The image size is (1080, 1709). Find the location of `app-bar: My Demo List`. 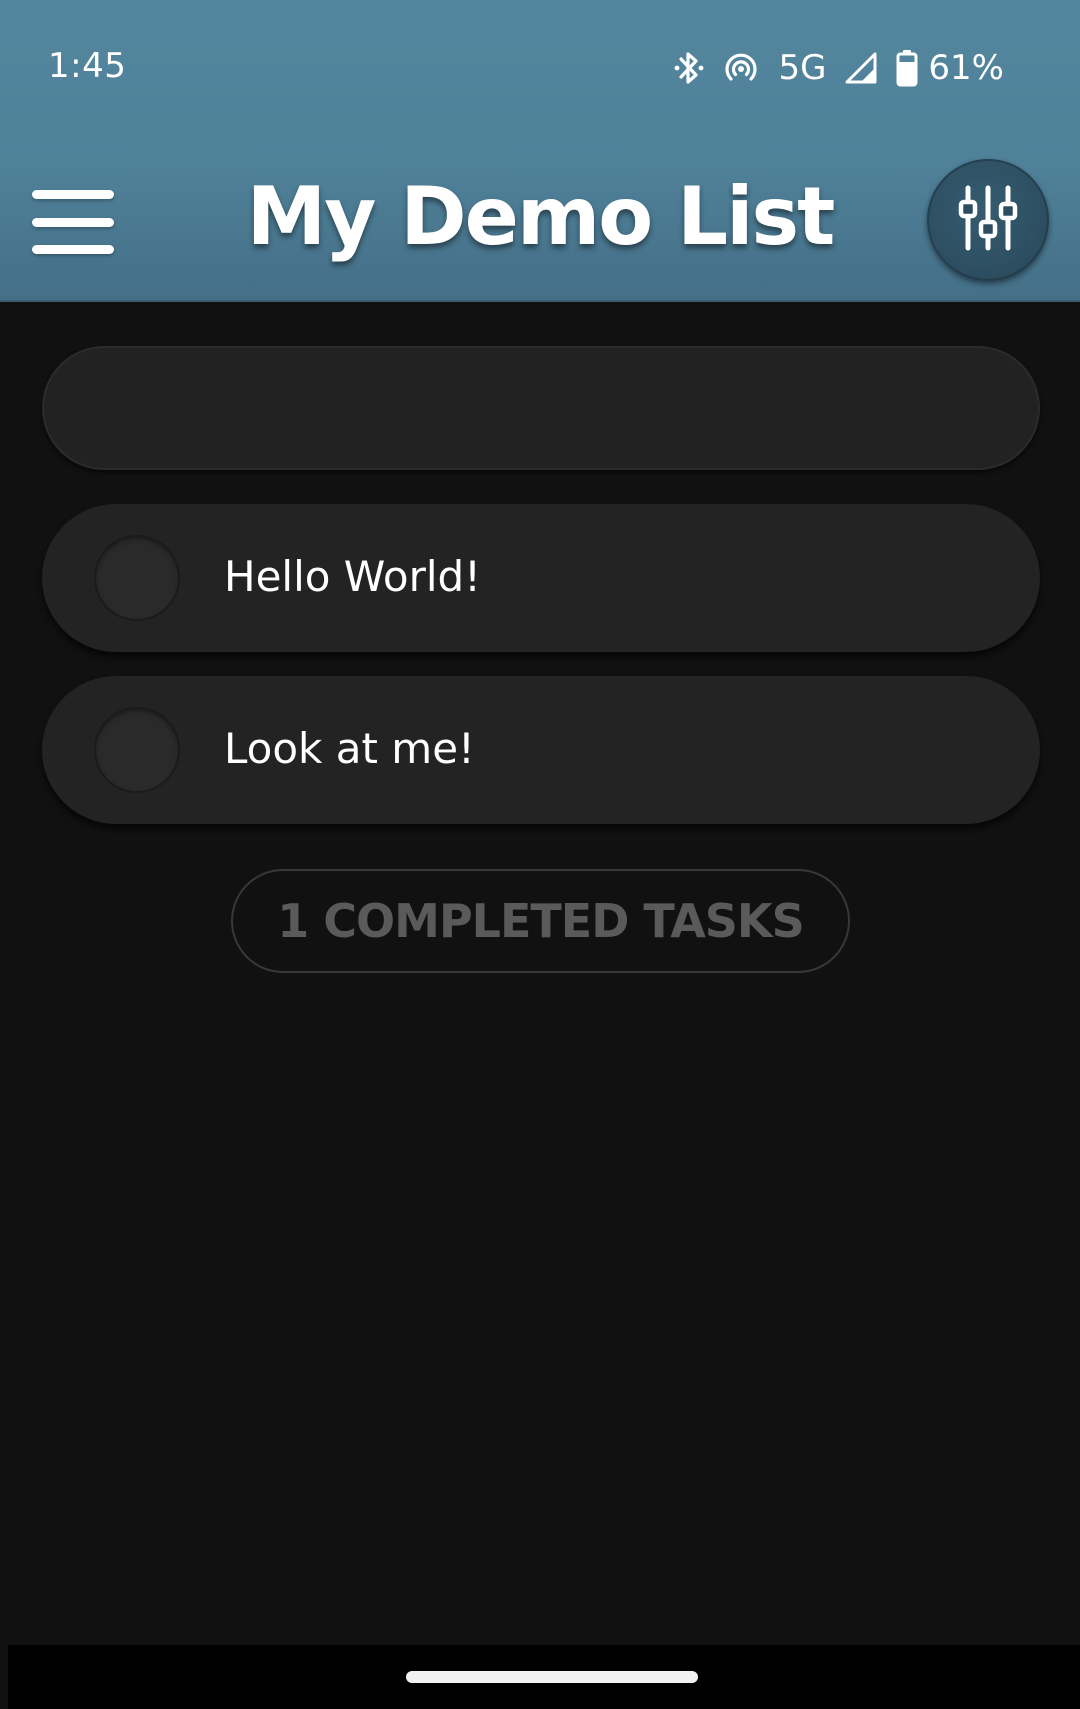

app-bar: My Demo List is located at coordinates (540, 221).